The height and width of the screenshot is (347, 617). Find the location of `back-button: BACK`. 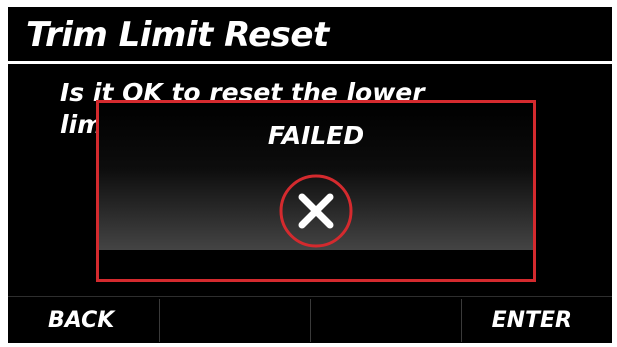

back-button: BACK is located at coordinates (83, 320).